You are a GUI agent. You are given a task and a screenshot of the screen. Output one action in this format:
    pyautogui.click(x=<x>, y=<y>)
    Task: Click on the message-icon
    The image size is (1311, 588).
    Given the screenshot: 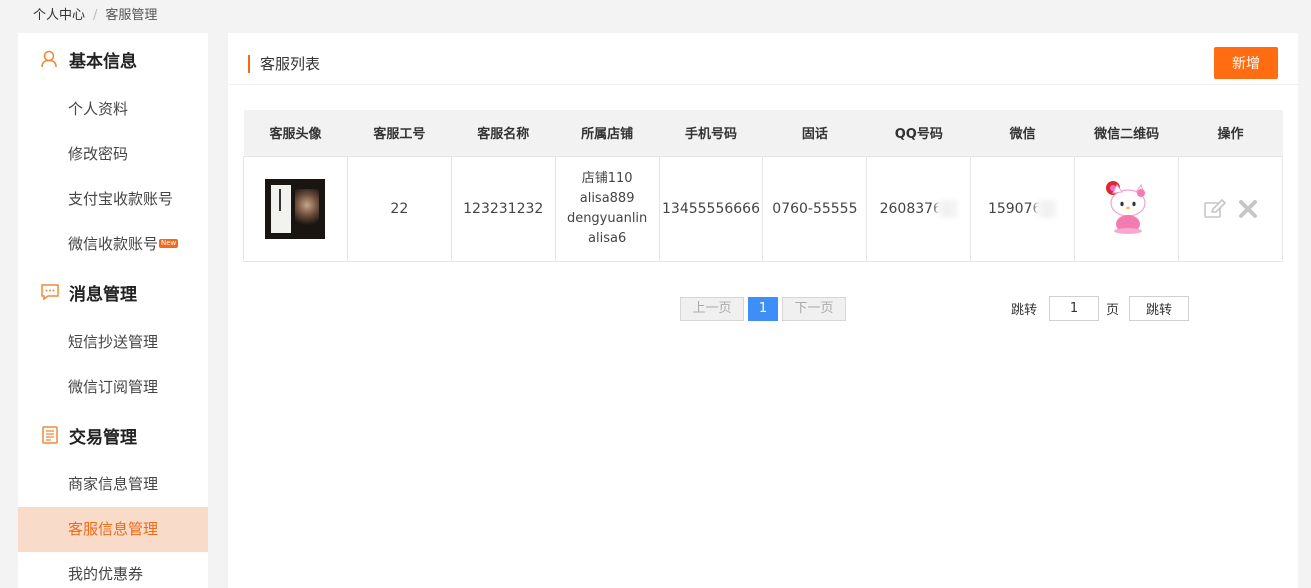 What is the action you would take?
    pyautogui.click(x=50, y=292)
    